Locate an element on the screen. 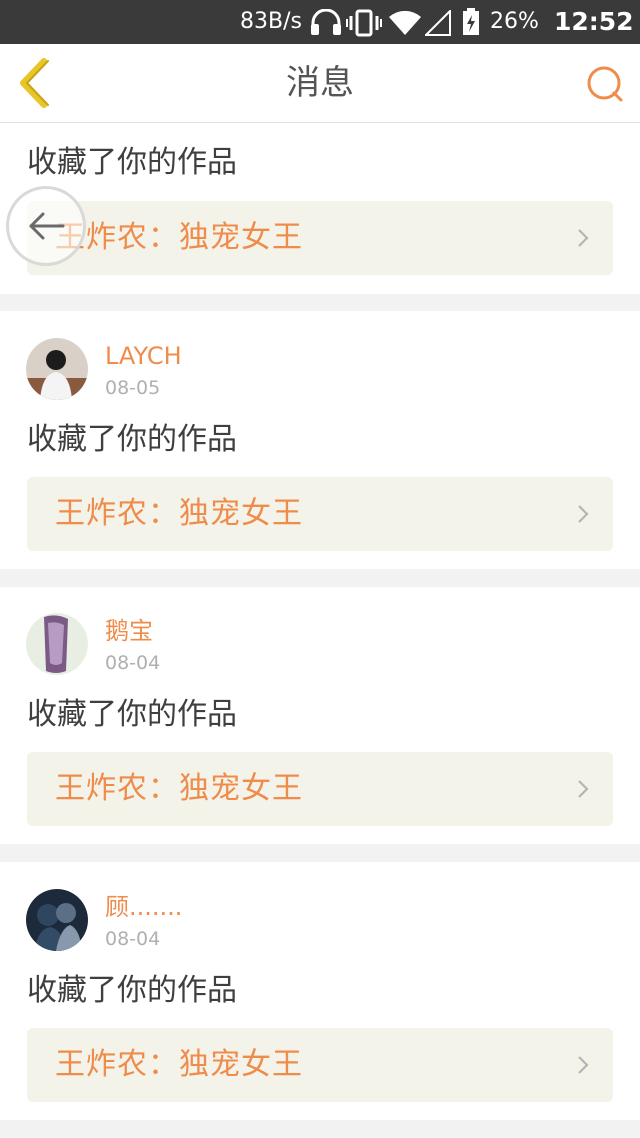 The height and width of the screenshot is (1138, 640). search-button is located at coordinates (605, 84).